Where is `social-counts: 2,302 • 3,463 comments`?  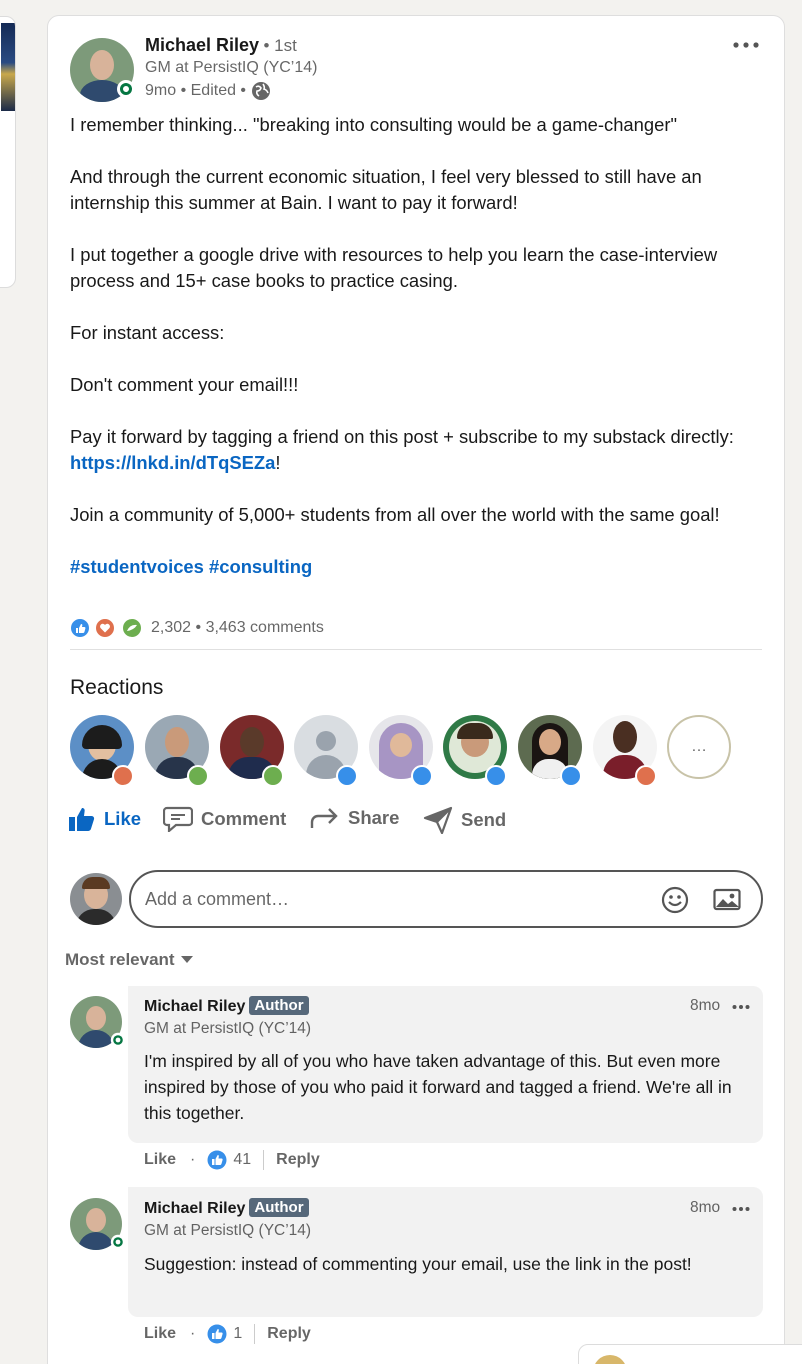
social-counts: 2,302 • 3,463 comments is located at coordinates (237, 628).